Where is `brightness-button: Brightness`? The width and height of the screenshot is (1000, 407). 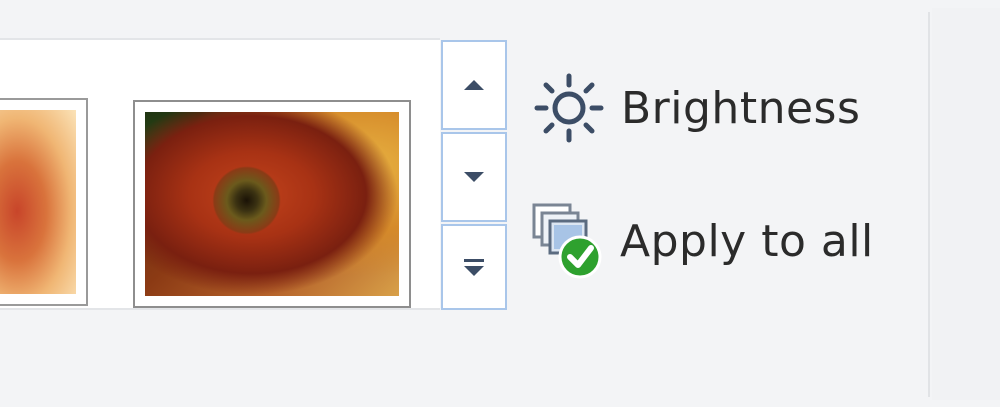 brightness-button: Brightness is located at coordinates (696, 108).